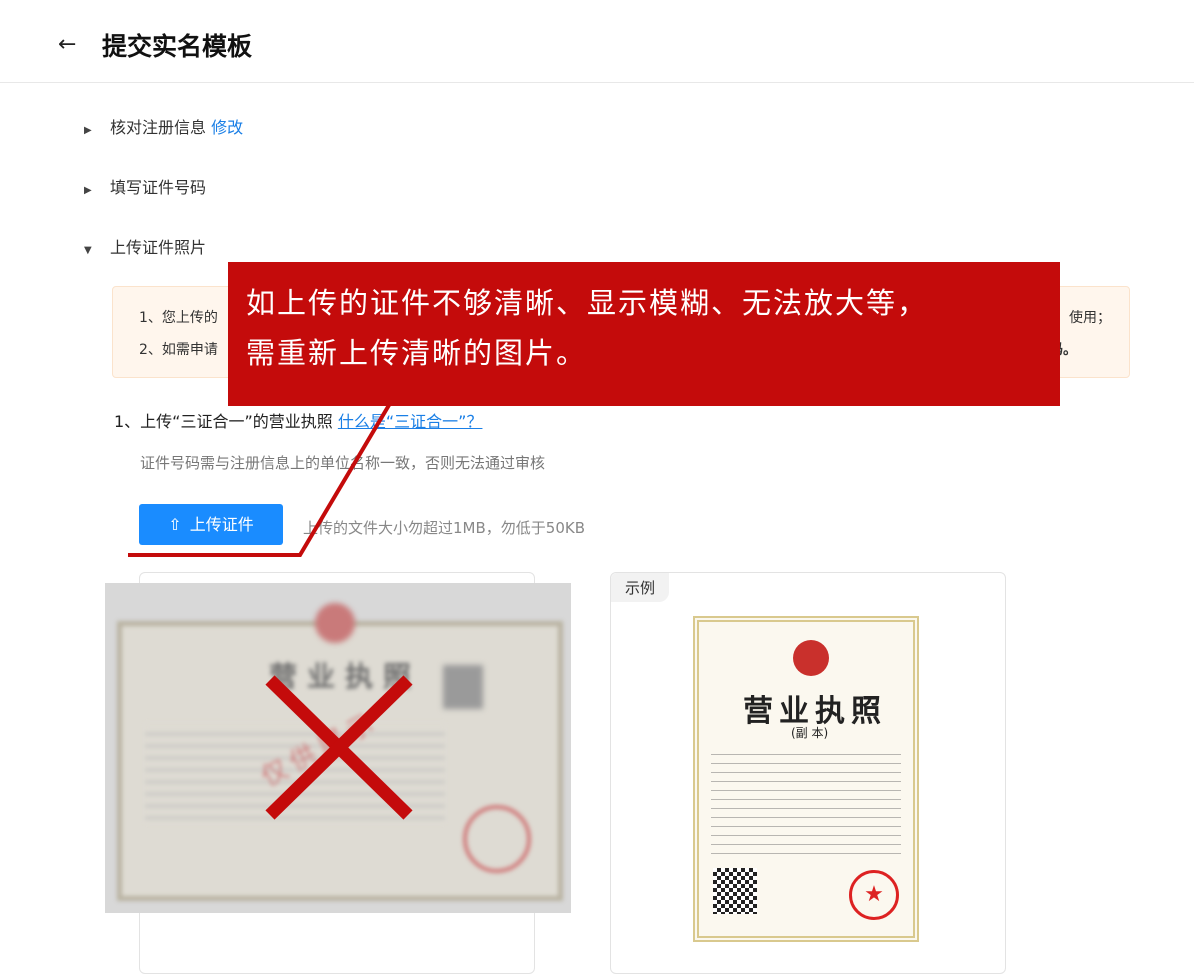  What do you see at coordinates (270, 609) in the screenshot?
I see `annotation-overlay` at bounding box center [270, 609].